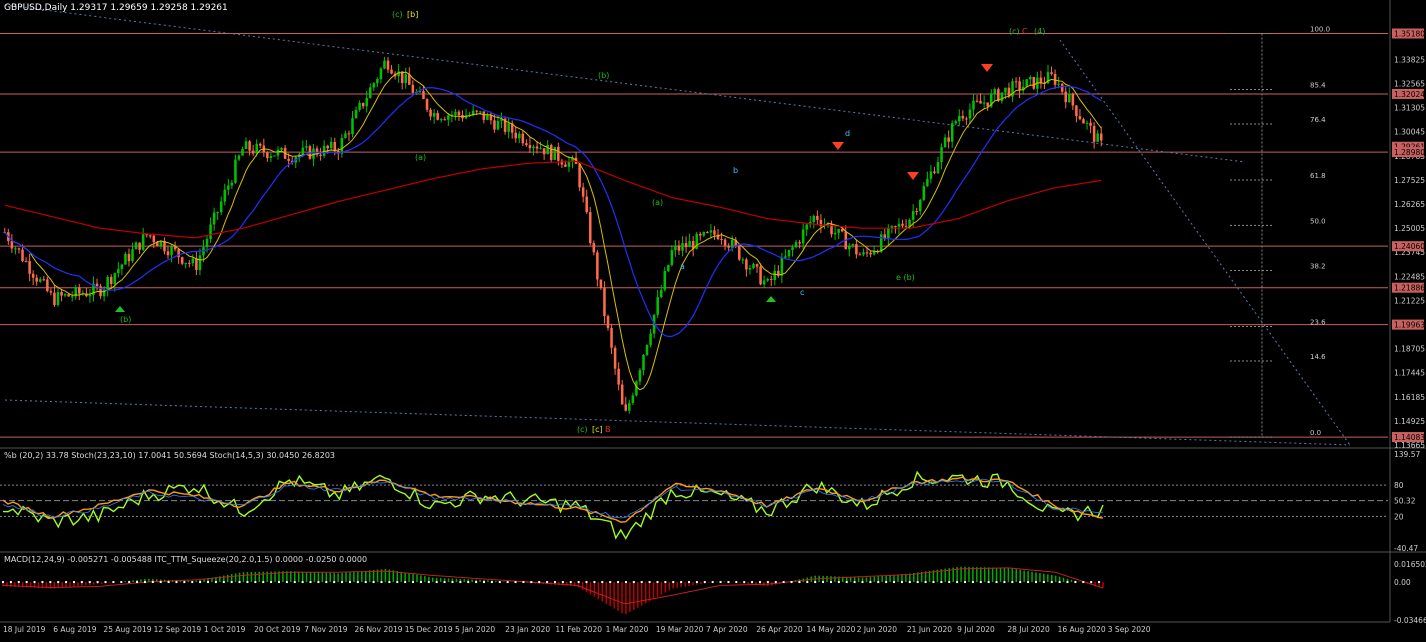 The image size is (1426, 642). Describe the element at coordinates (178, 629) in the screenshot. I see `date-tick-label: 12 Sep 2019` at that location.